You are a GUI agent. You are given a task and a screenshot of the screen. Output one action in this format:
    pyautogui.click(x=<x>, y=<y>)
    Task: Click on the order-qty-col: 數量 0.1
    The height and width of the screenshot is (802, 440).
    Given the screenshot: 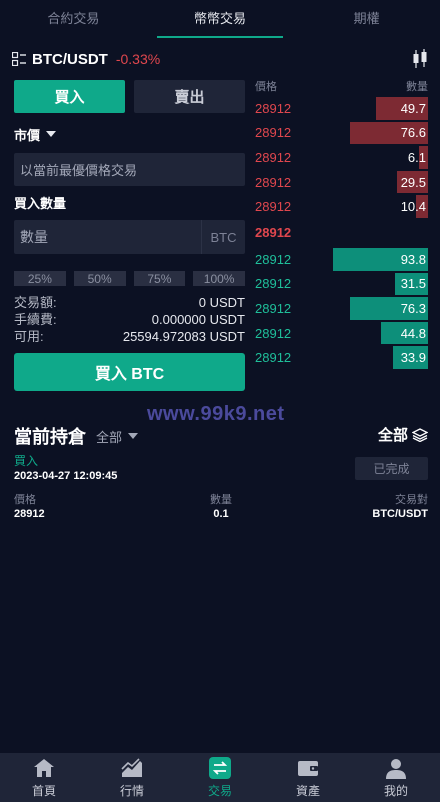 What is the action you would take?
    pyautogui.click(x=221, y=507)
    